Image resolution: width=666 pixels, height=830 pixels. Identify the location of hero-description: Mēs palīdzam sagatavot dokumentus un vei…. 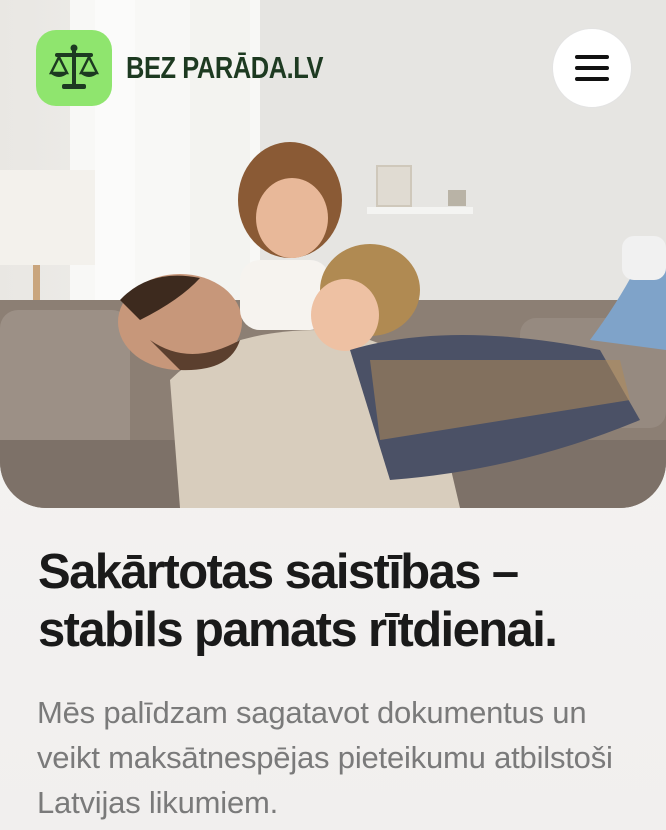
(325, 757).